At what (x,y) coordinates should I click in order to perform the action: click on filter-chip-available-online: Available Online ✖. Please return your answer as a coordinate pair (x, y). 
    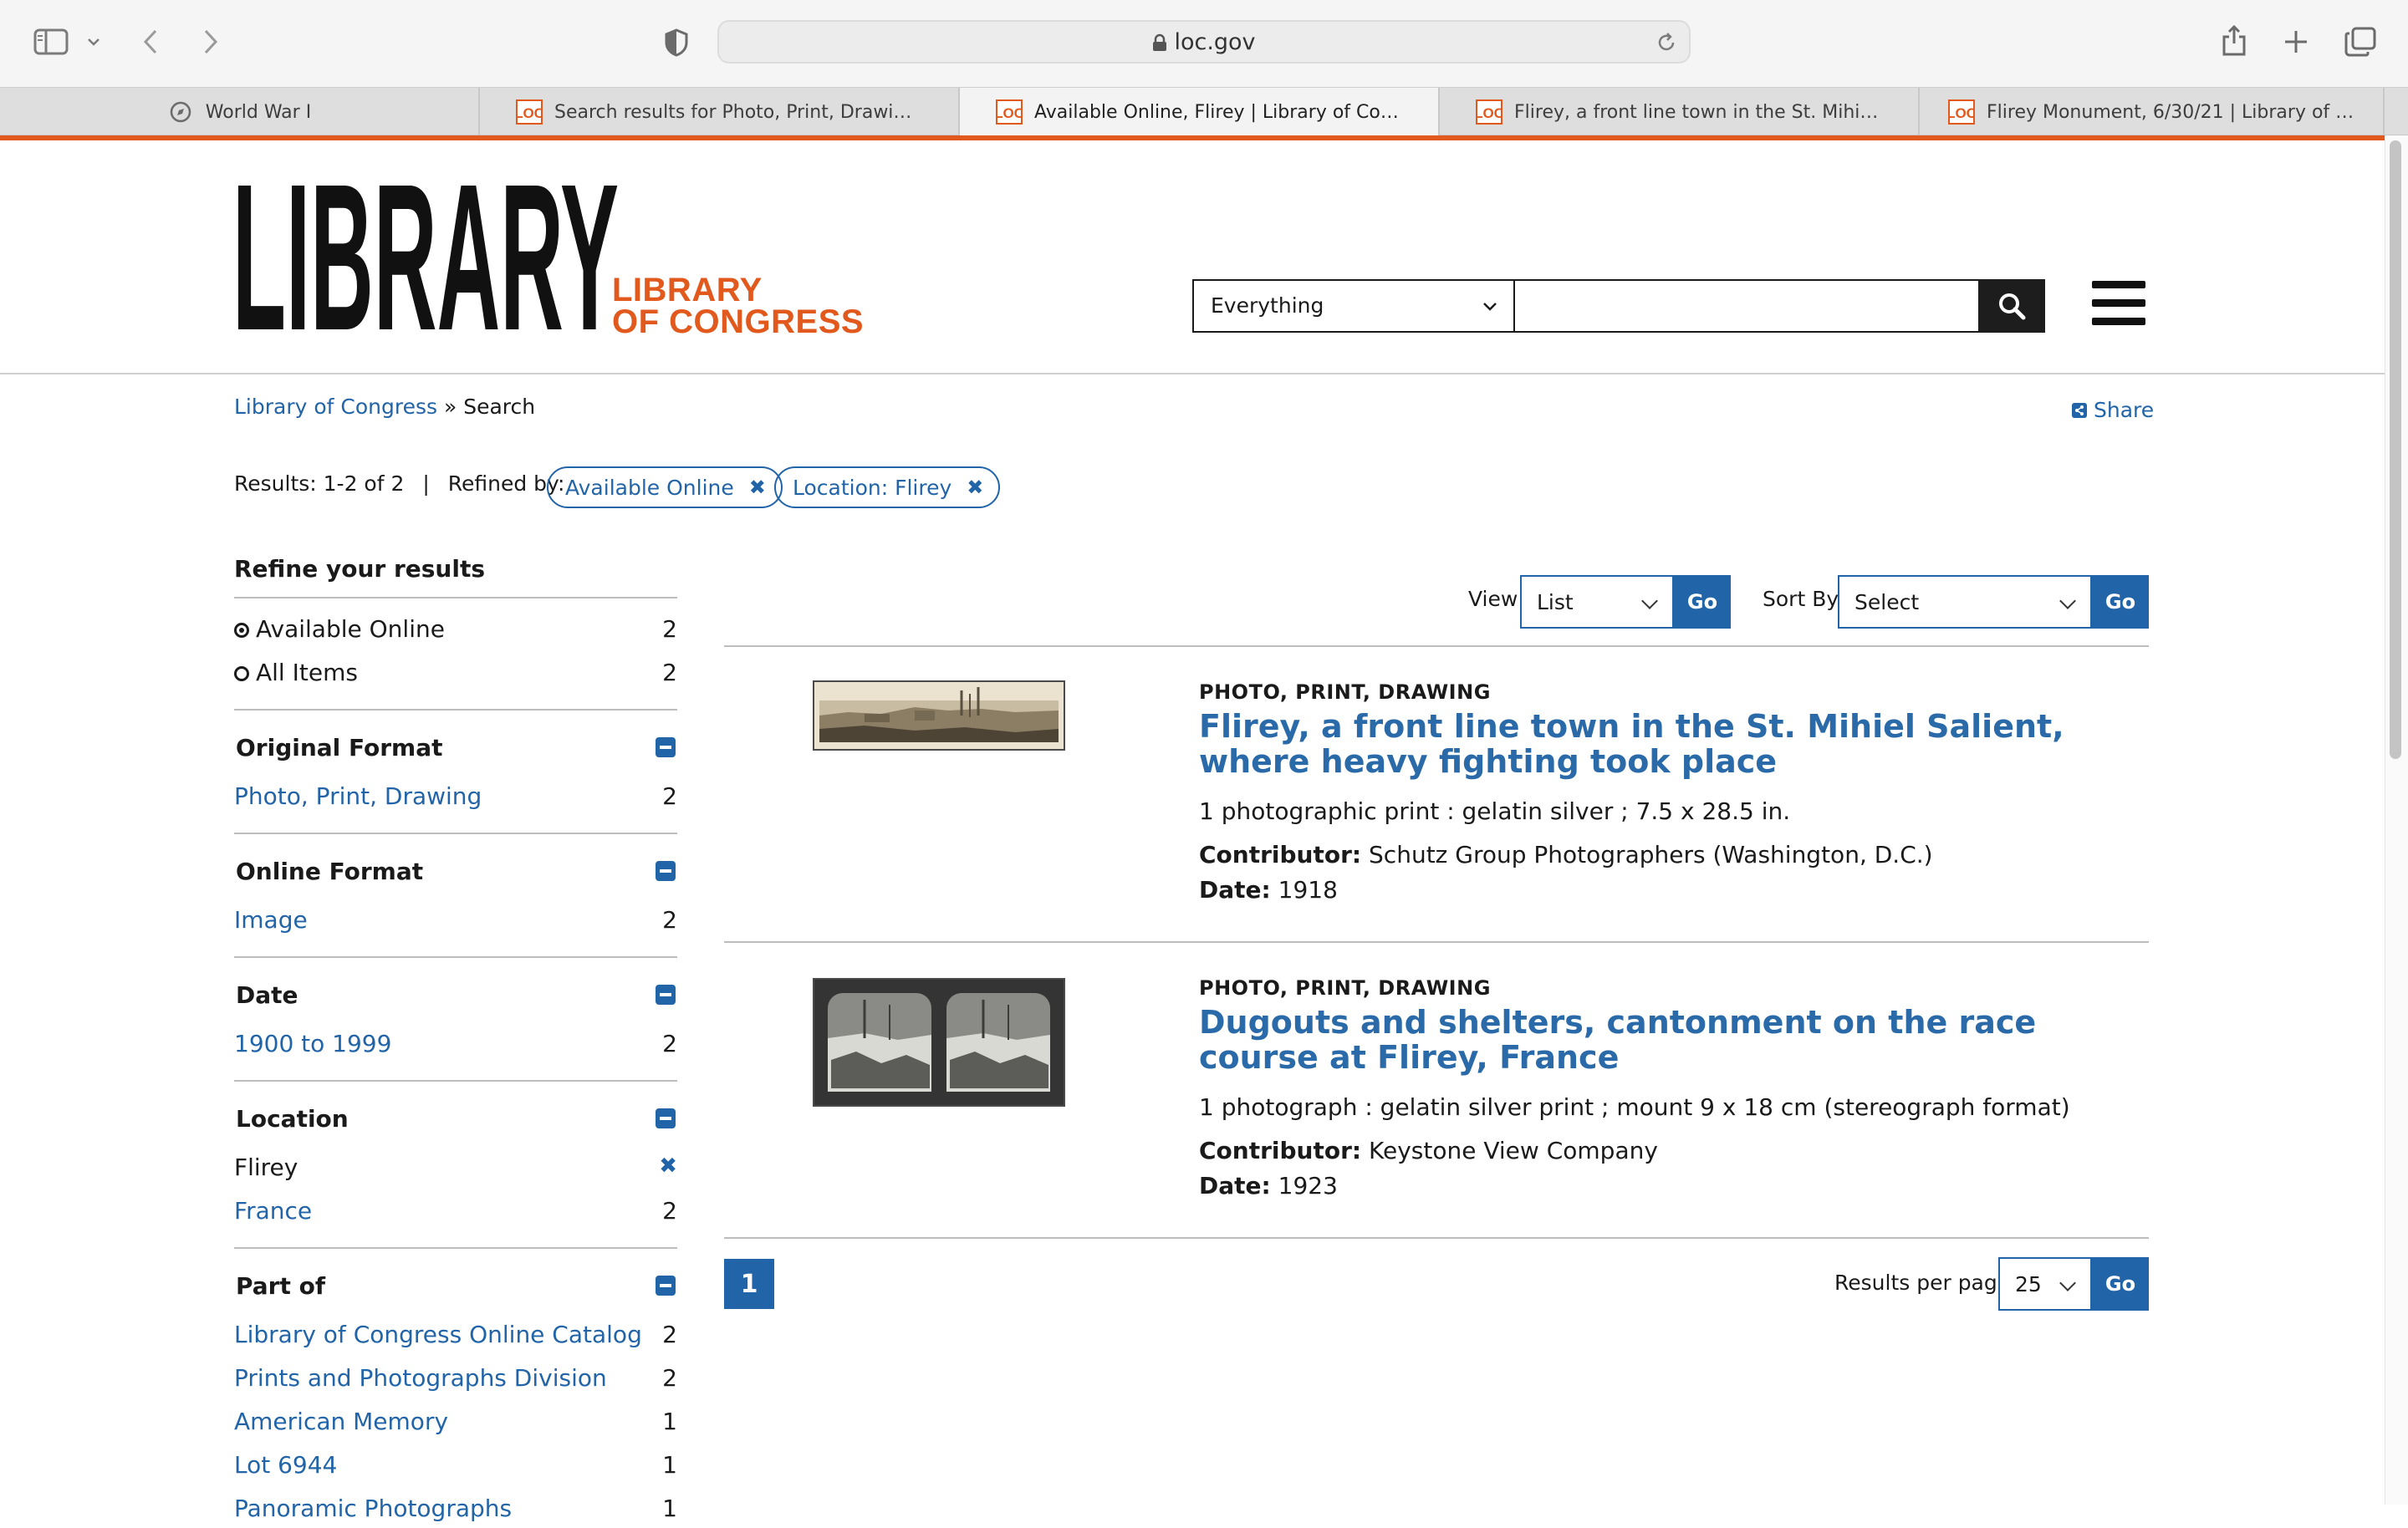
    Looking at the image, I should click on (665, 487).